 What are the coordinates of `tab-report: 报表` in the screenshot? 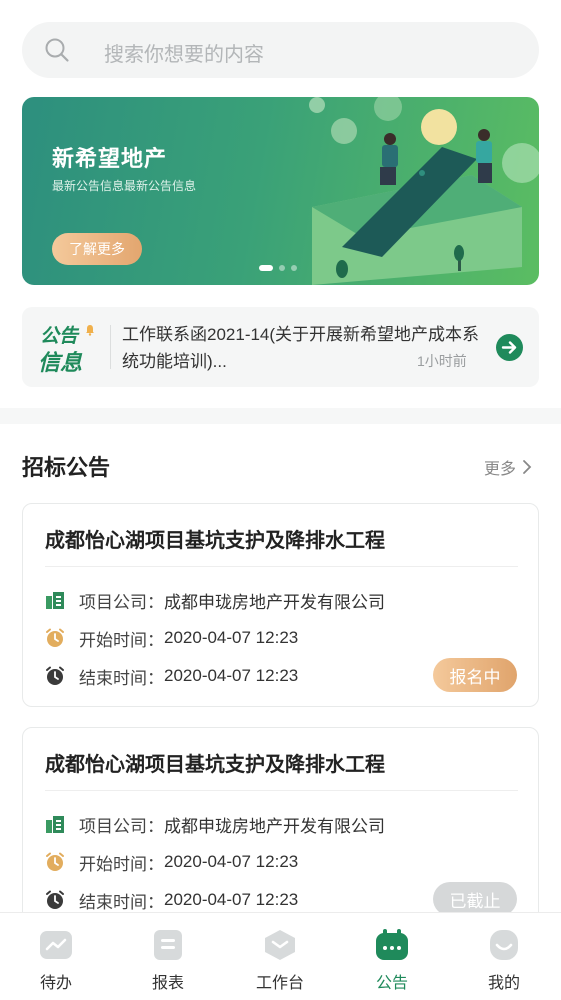 It's located at (168, 960).